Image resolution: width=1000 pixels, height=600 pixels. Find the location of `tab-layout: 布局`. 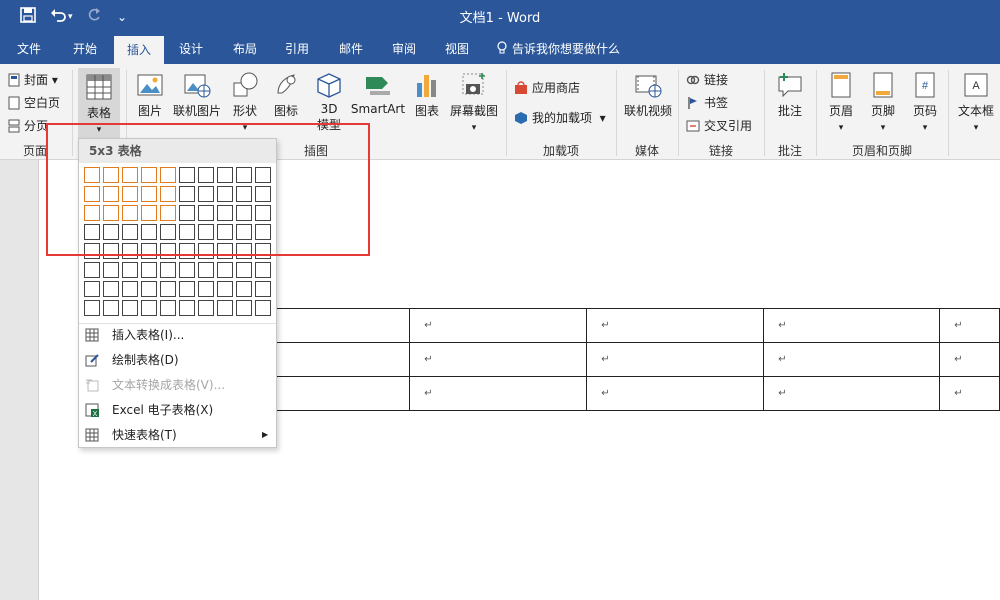

tab-layout: 布局 is located at coordinates (245, 49).